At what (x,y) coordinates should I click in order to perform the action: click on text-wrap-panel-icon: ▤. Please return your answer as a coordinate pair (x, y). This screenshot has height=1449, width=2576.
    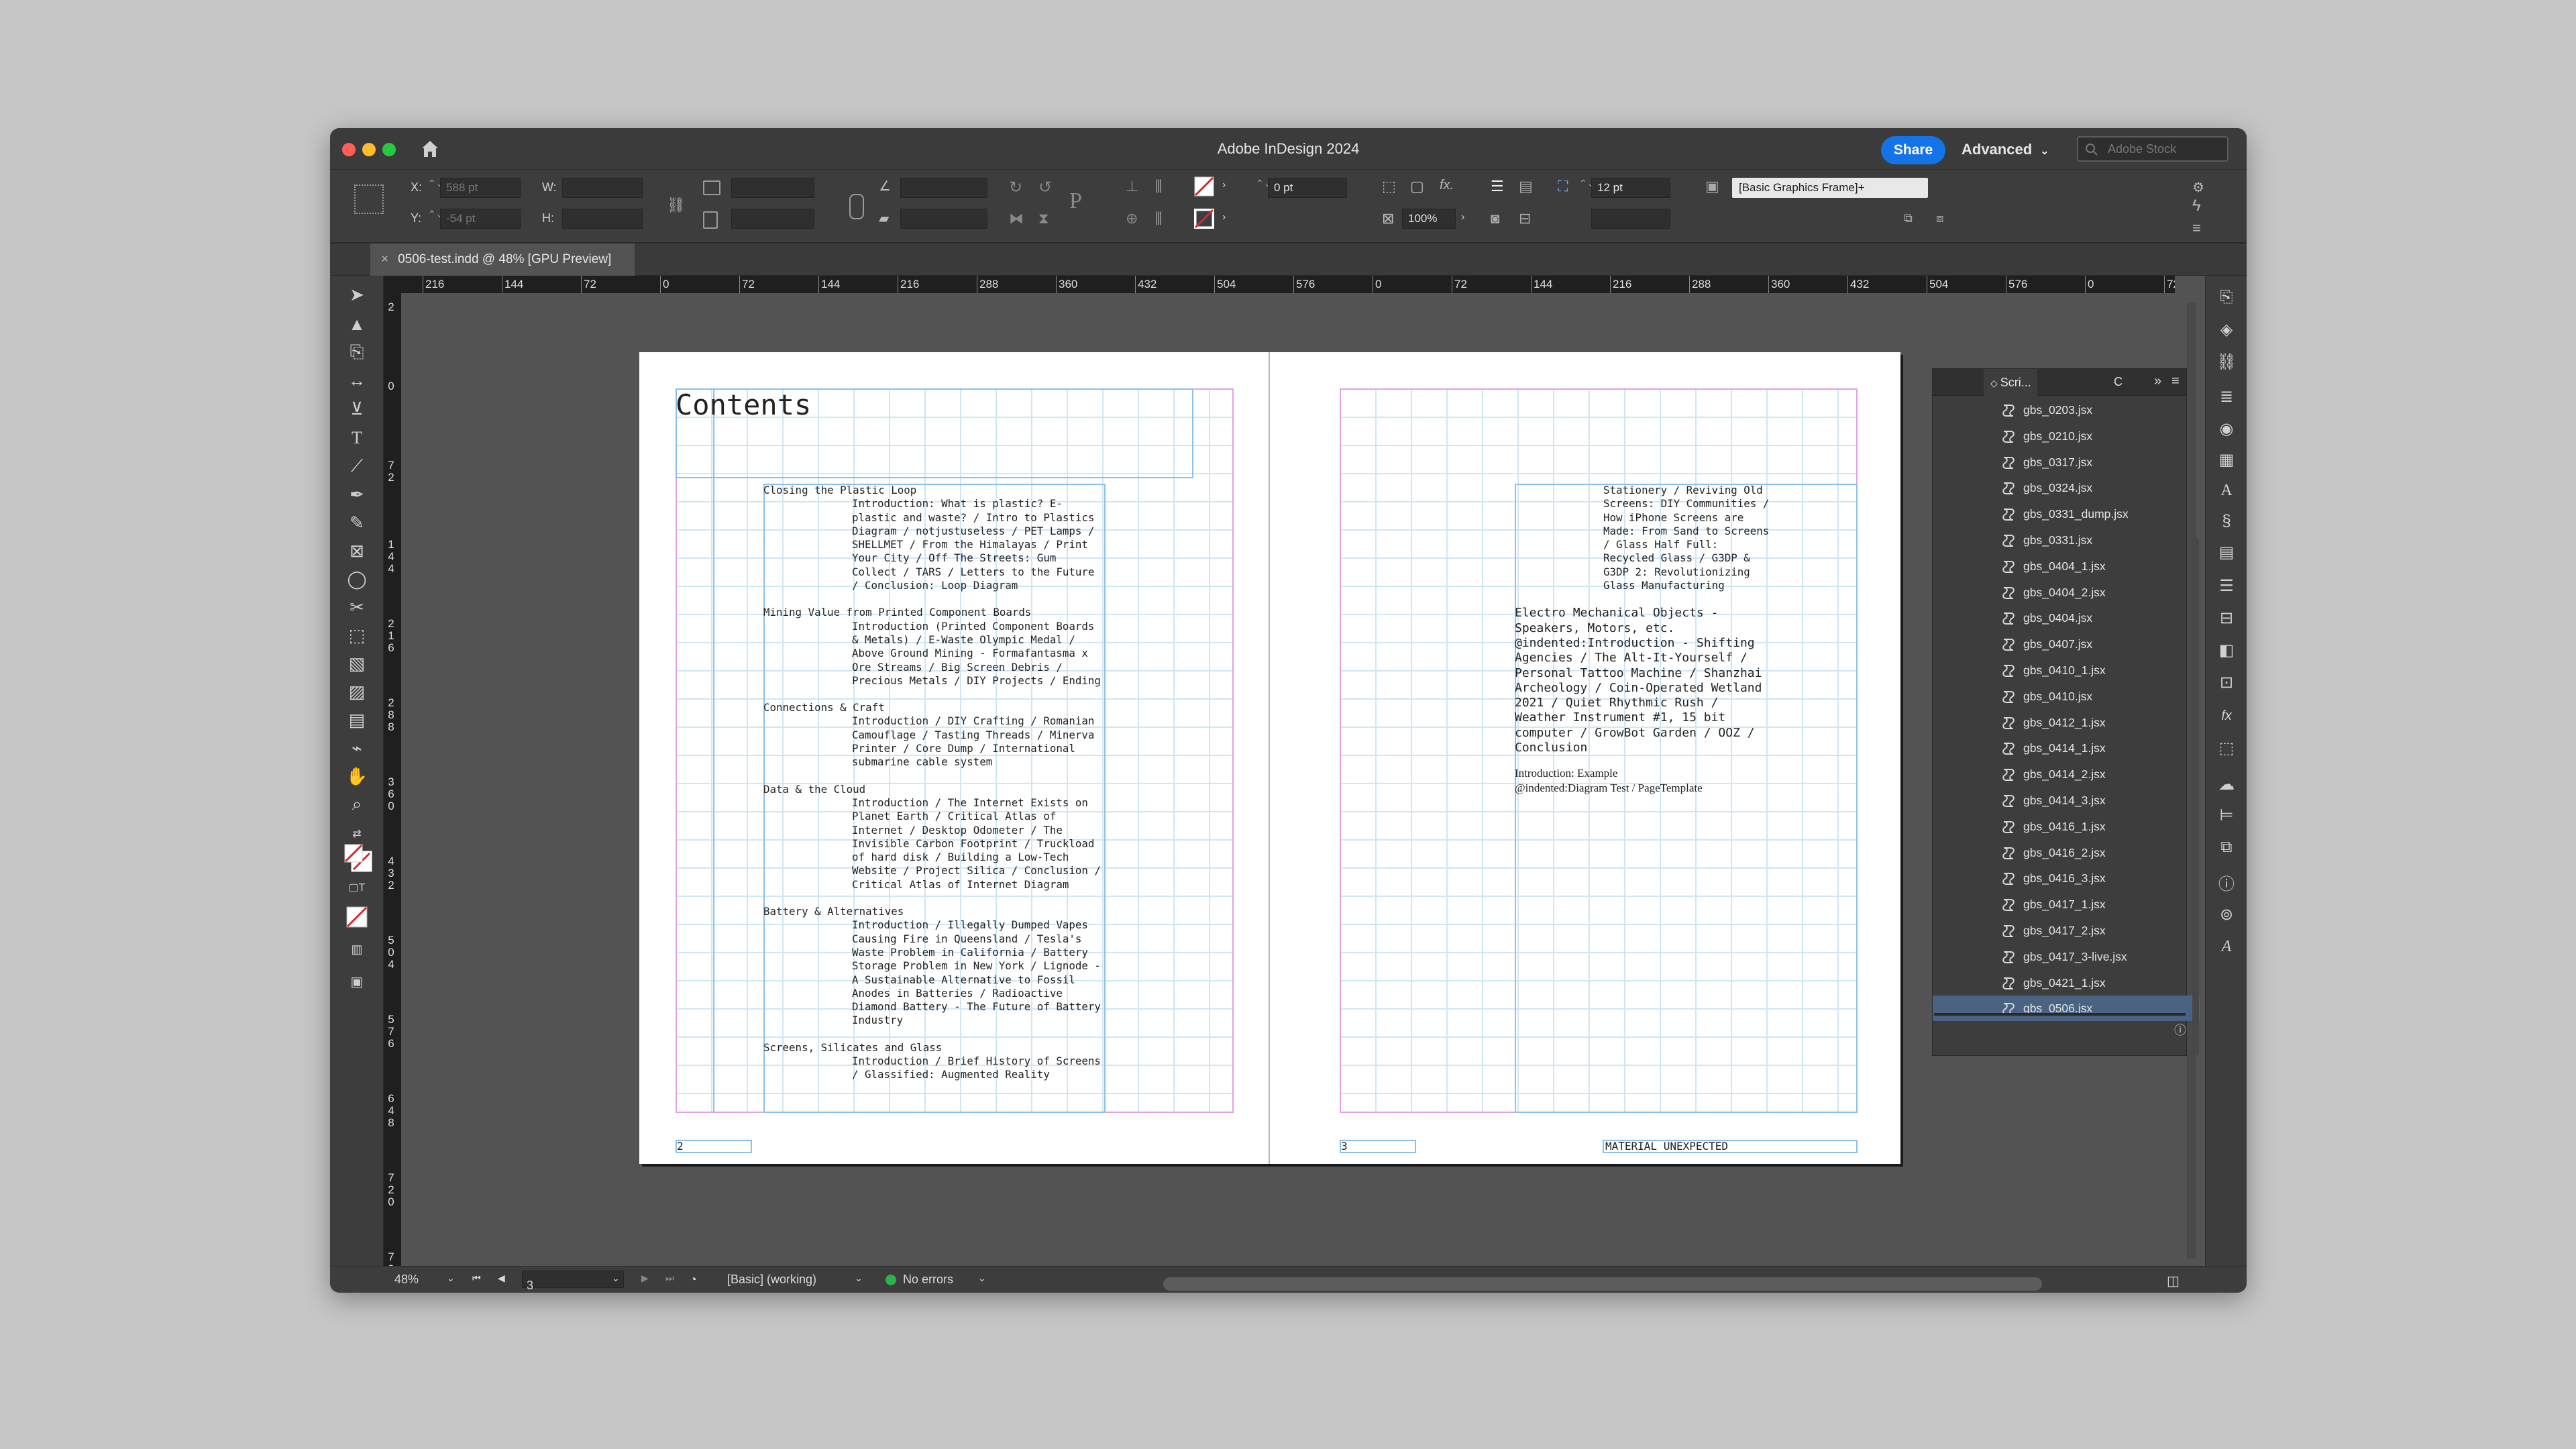
    Looking at the image, I should click on (2226, 552).